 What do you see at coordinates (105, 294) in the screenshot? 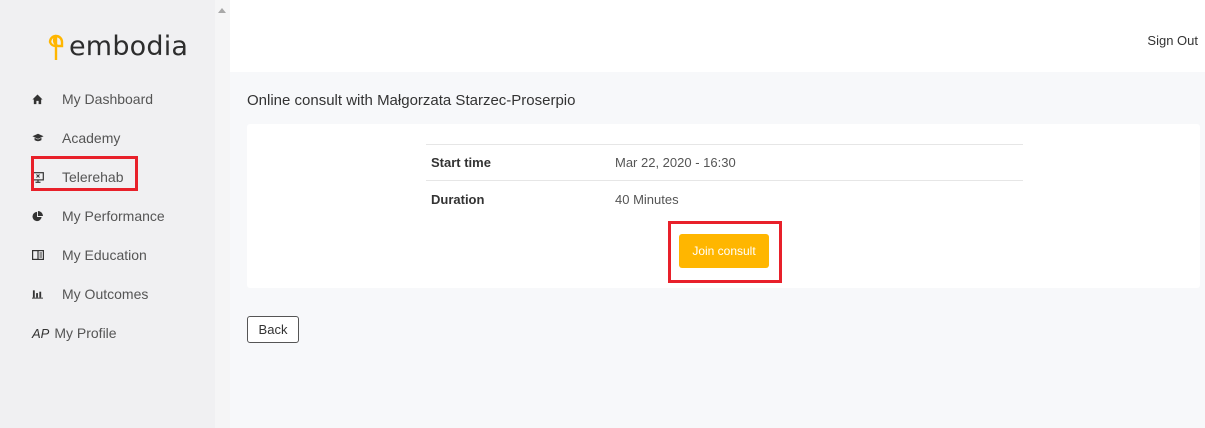
I see `sidebar-item-label: My Outcomes` at bounding box center [105, 294].